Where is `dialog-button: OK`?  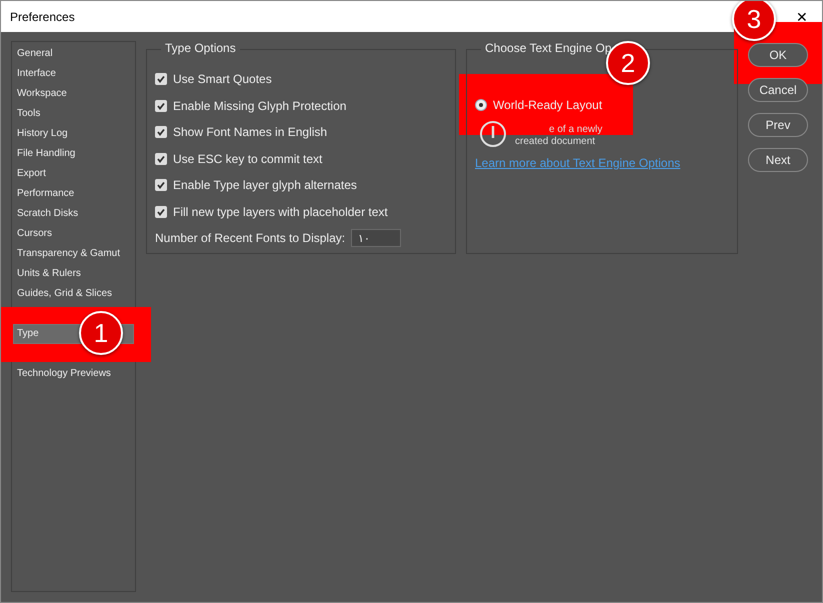
dialog-button: OK is located at coordinates (778, 55).